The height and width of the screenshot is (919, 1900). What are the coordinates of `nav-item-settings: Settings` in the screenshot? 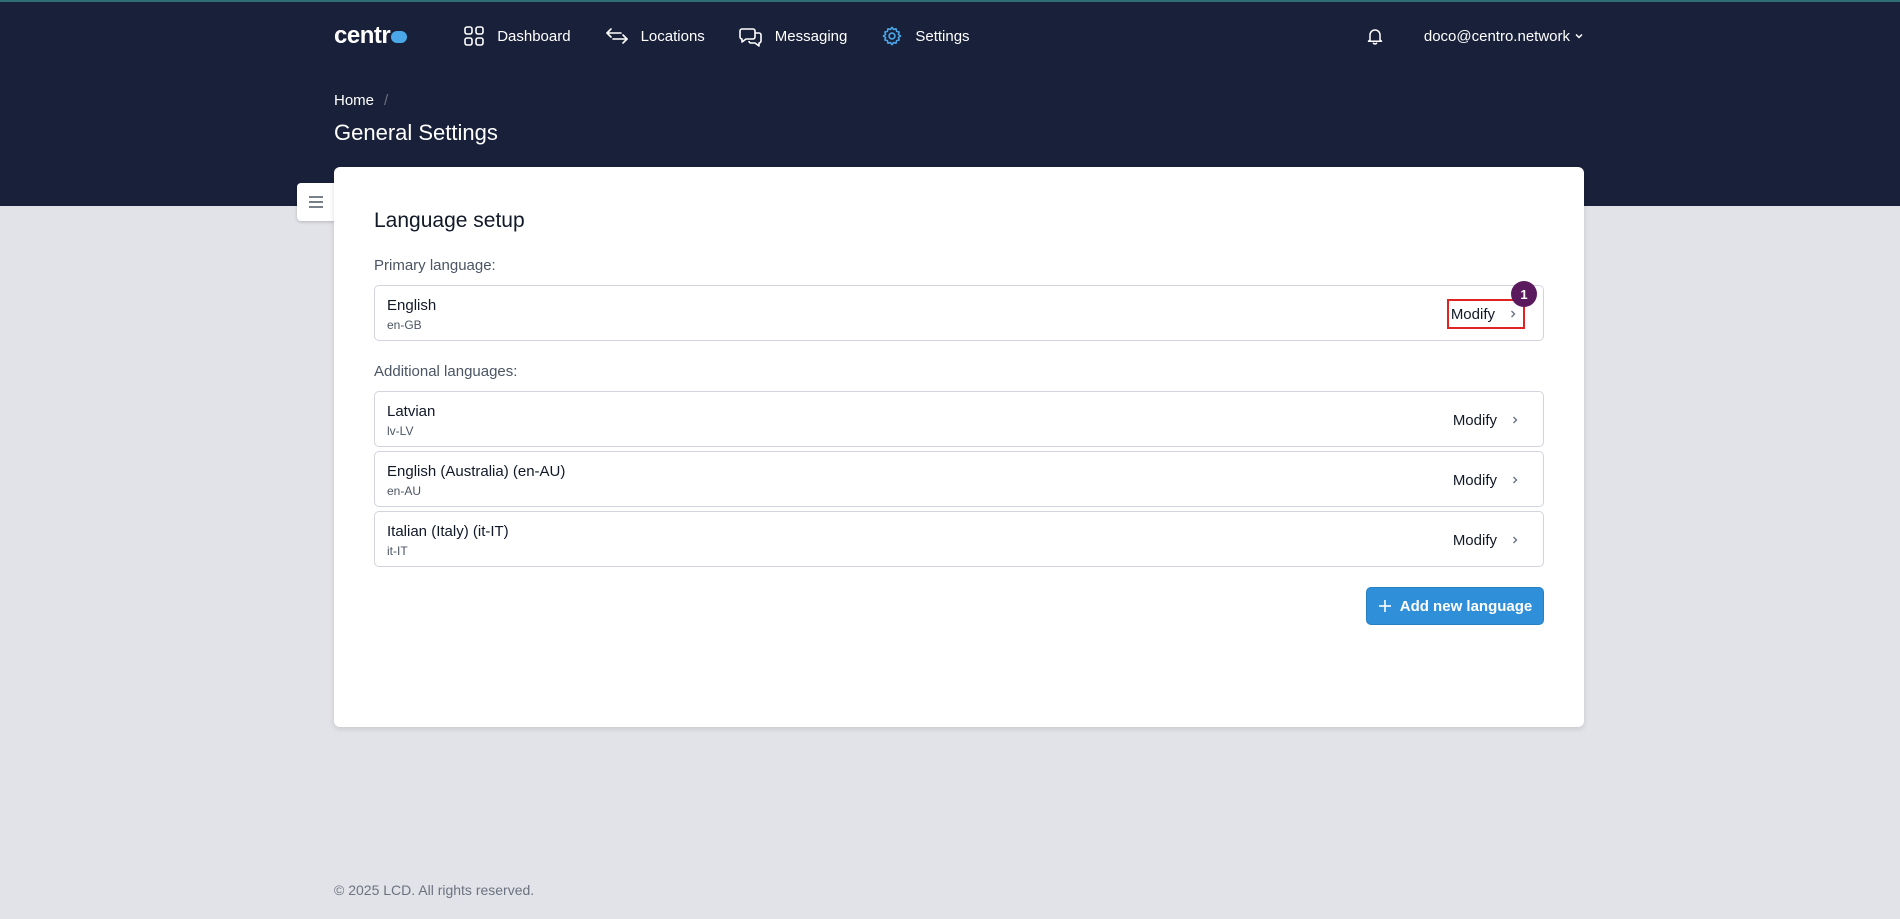 It's located at (925, 36).